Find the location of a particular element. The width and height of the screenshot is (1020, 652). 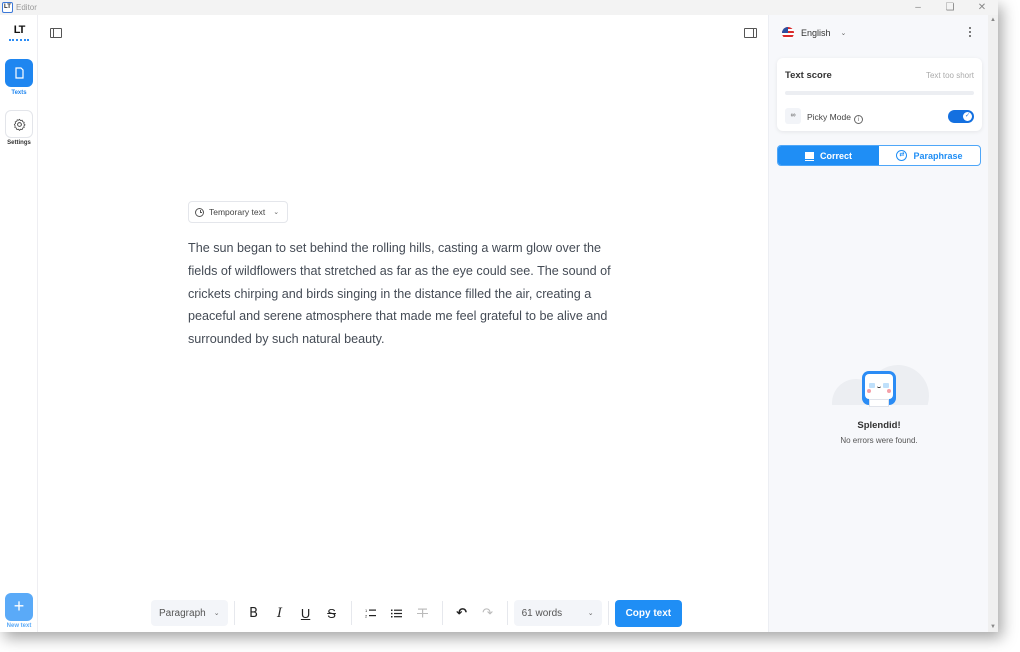

underline-icon: U is located at coordinates (305, 613).